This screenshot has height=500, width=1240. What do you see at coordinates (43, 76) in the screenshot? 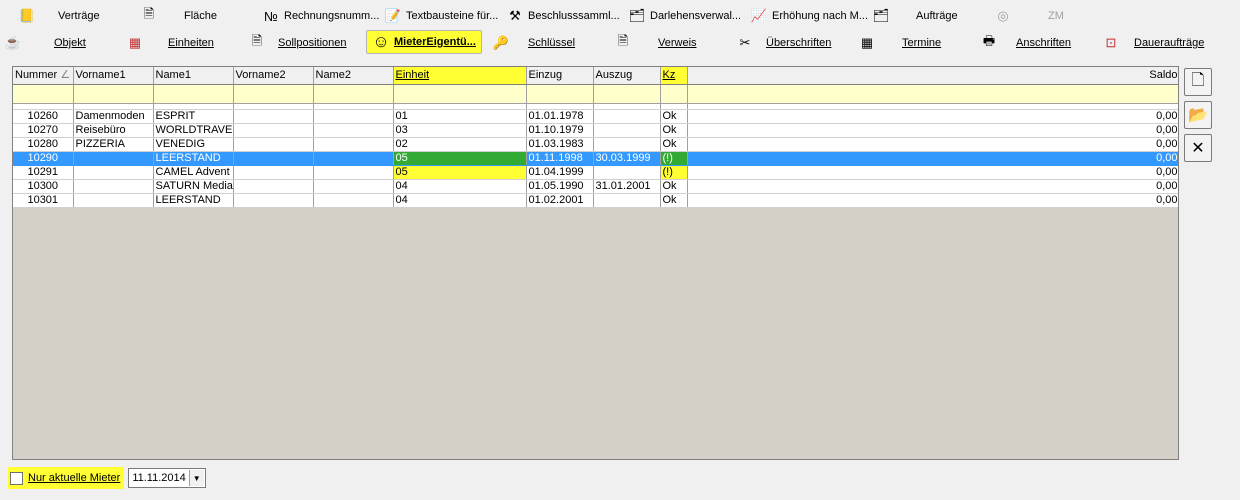
I see `column-header-nummer: Nummer ∠` at bounding box center [43, 76].